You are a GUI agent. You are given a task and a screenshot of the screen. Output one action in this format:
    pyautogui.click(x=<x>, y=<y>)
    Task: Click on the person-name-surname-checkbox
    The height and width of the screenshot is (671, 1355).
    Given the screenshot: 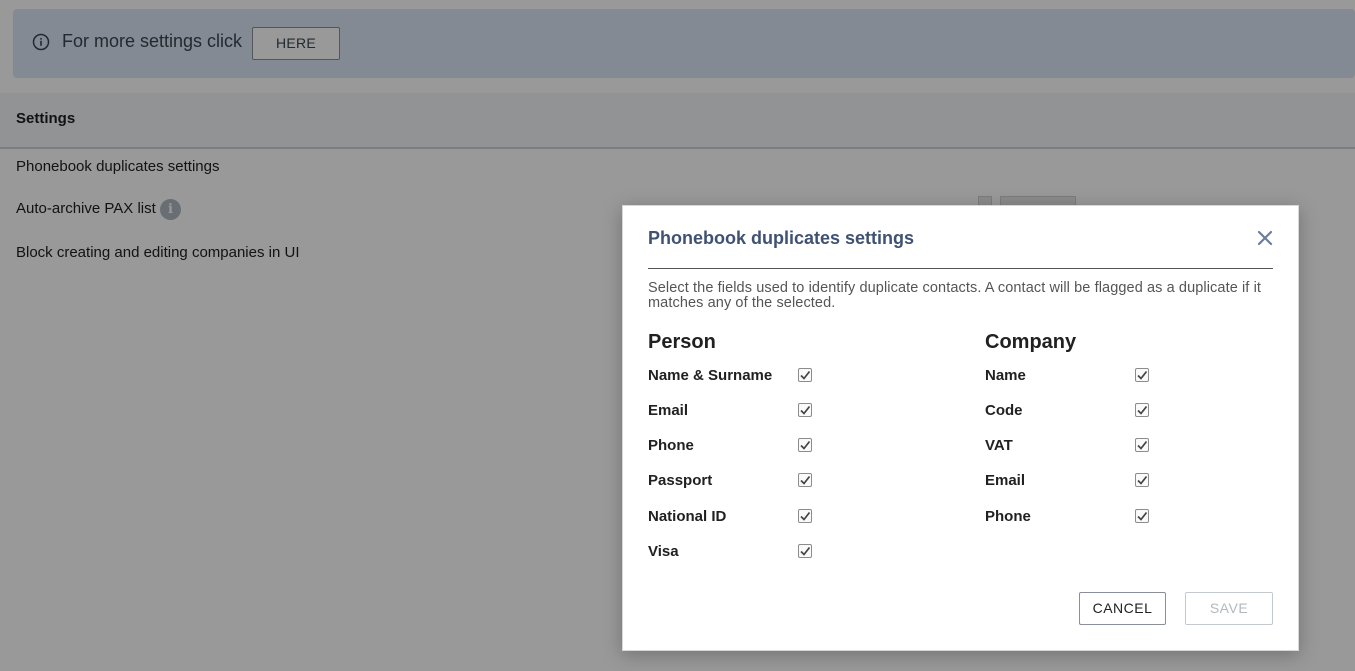 What is the action you would take?
    pyautogui.click(x=805, y=375)
    